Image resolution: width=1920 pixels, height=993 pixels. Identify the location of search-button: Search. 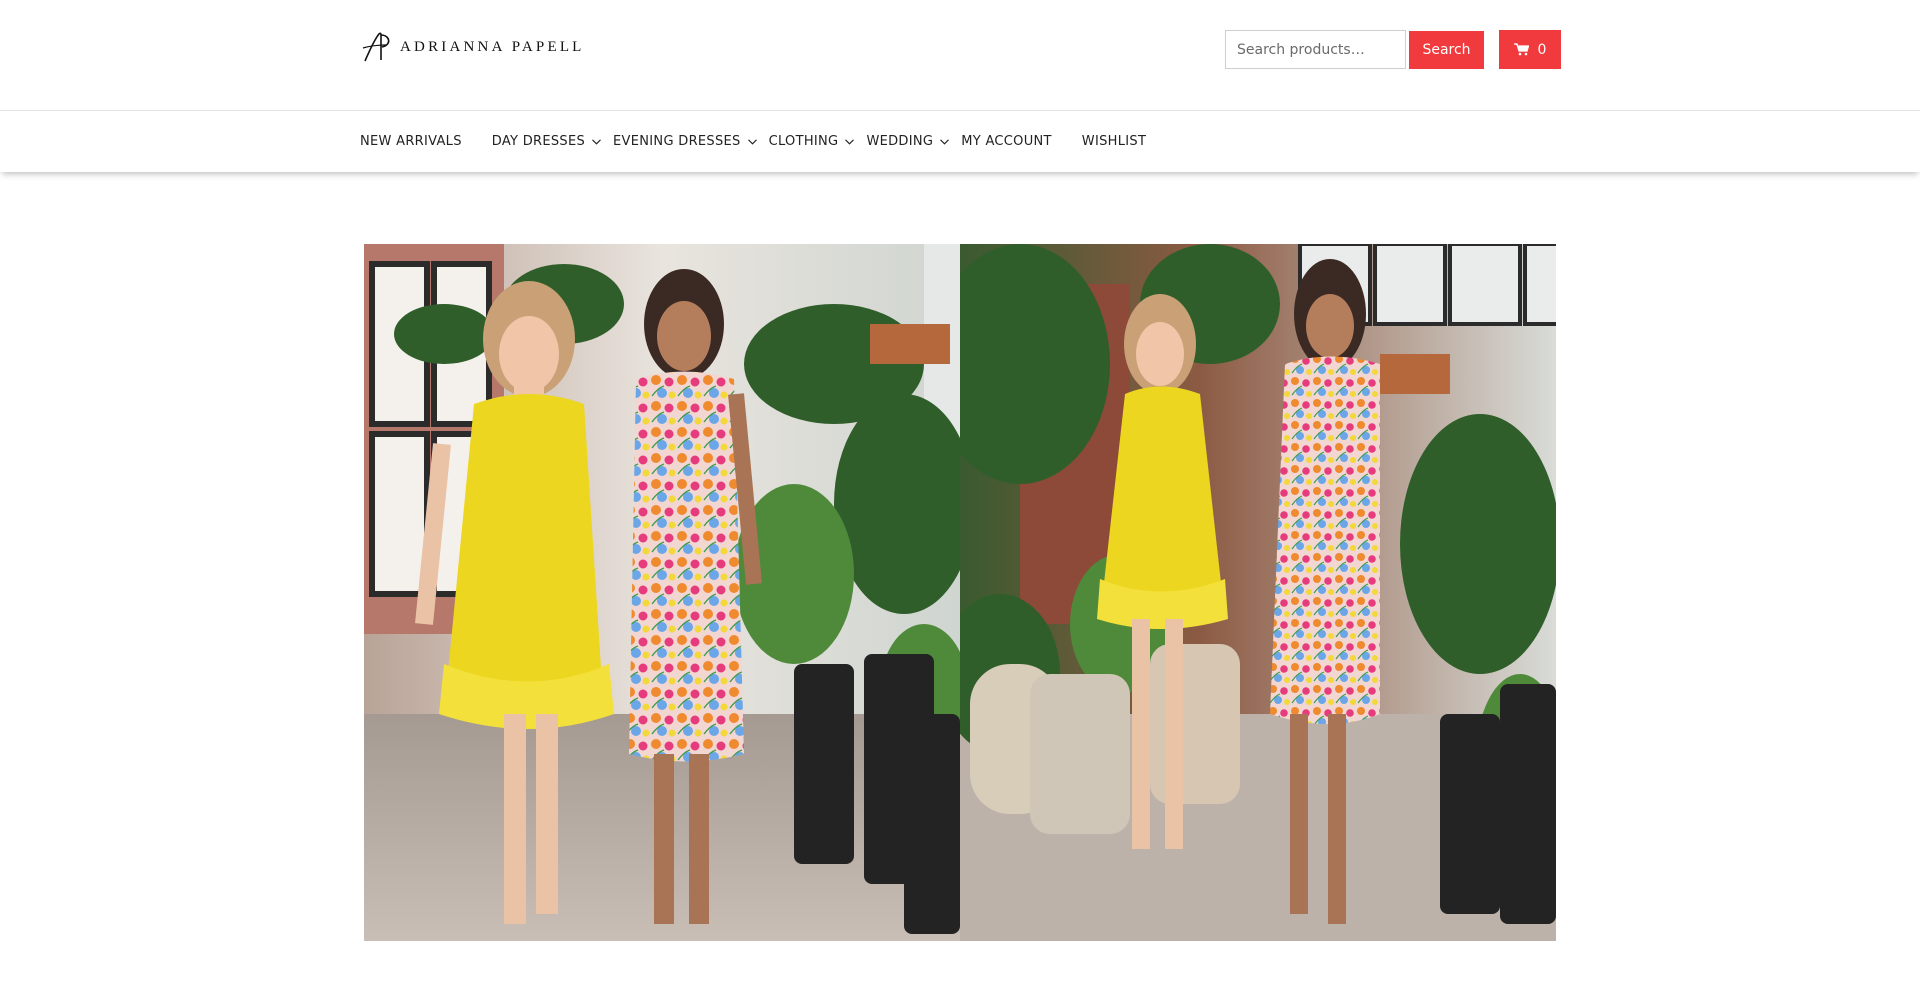
(1446, 50).